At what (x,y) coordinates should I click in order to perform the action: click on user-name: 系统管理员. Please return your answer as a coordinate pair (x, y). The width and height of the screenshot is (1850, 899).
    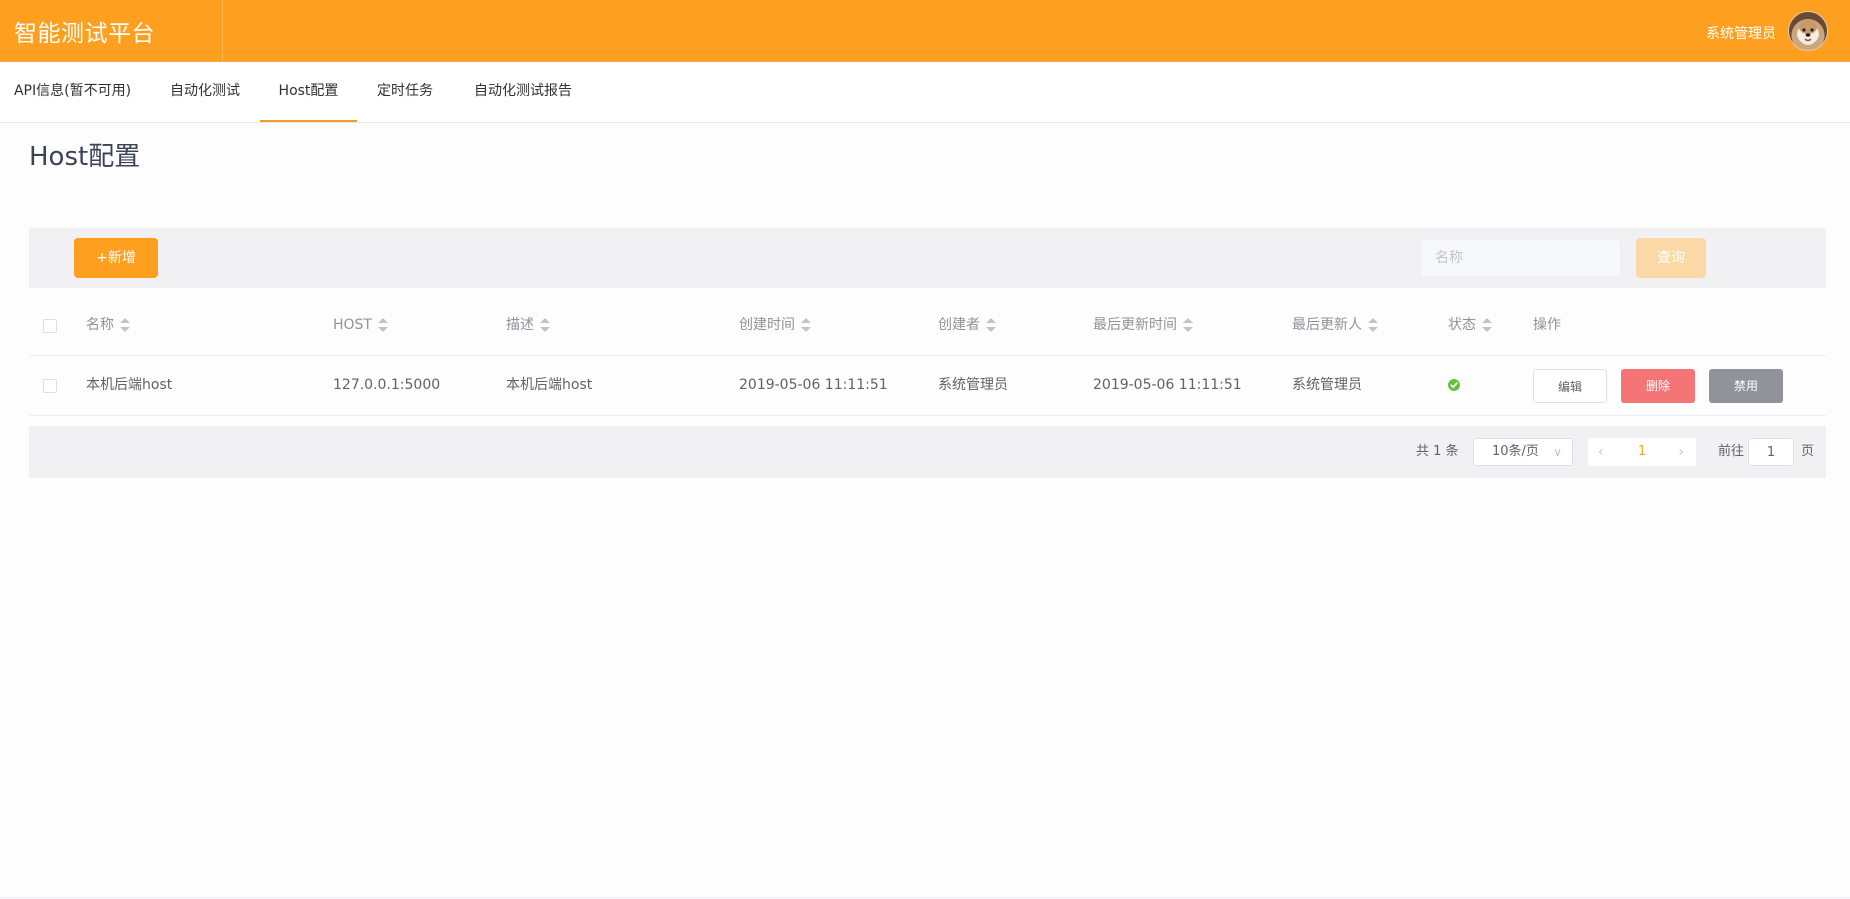
    Looking at the image, I should click on (1741, 33).